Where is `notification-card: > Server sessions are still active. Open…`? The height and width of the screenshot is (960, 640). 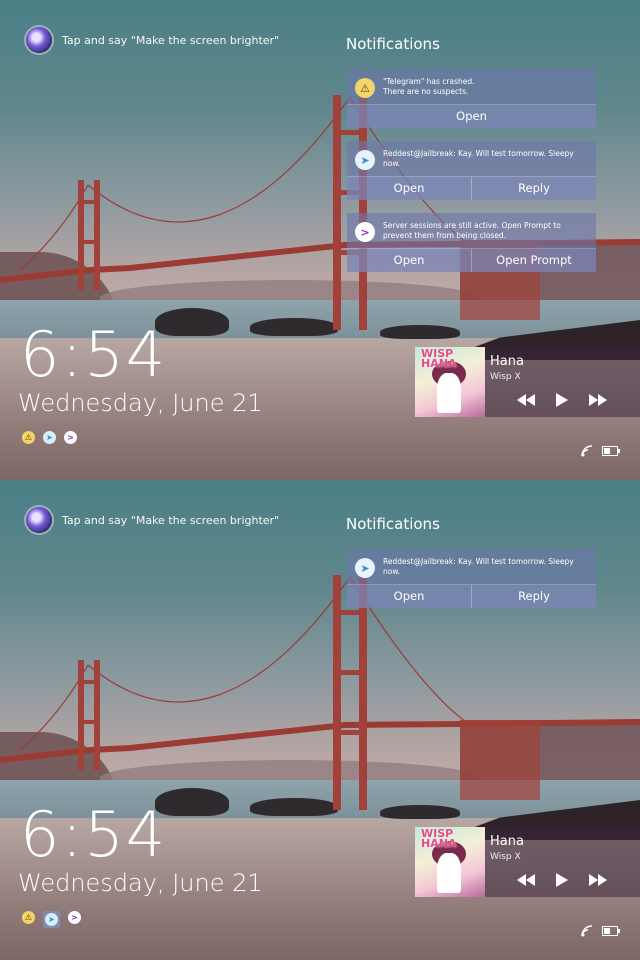 notification-card: > Server sessions are still active. Open… is located at coordinates (471, 242).